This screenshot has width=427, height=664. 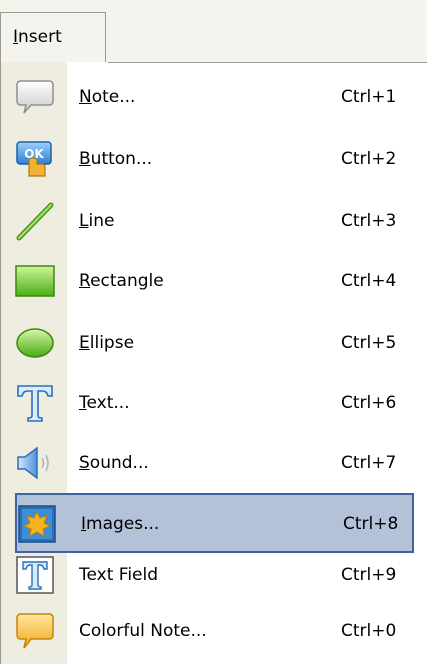 I want to click on menu-bar: Insert, so click(x=213, y=31).